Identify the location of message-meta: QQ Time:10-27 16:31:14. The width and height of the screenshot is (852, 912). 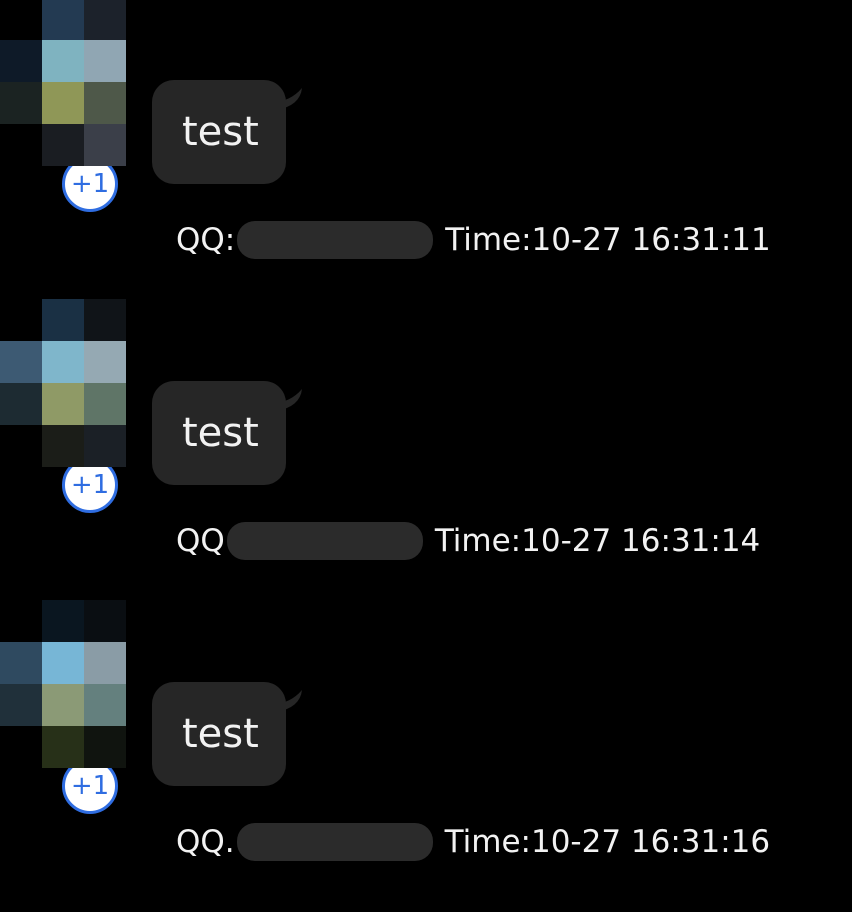
(468, 541).